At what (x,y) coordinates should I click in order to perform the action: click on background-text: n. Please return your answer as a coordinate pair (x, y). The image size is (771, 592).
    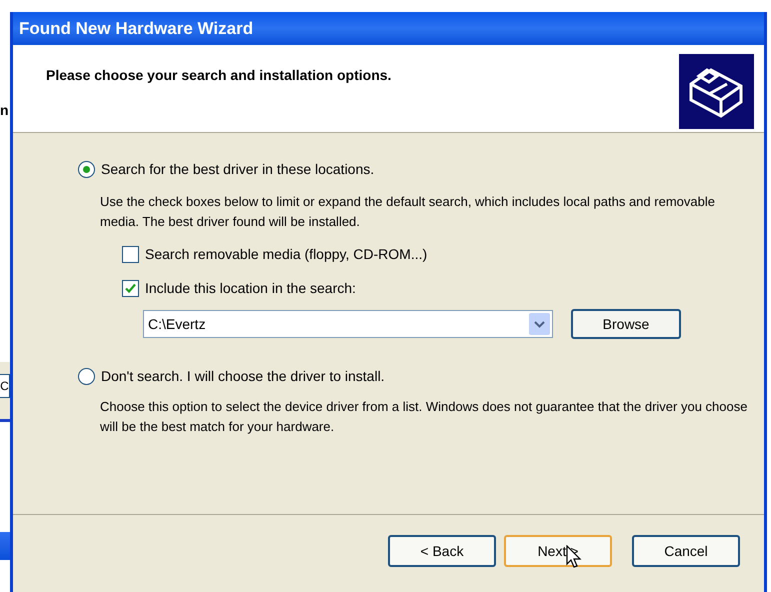
    Looking at the image, I should click on (4, 110).